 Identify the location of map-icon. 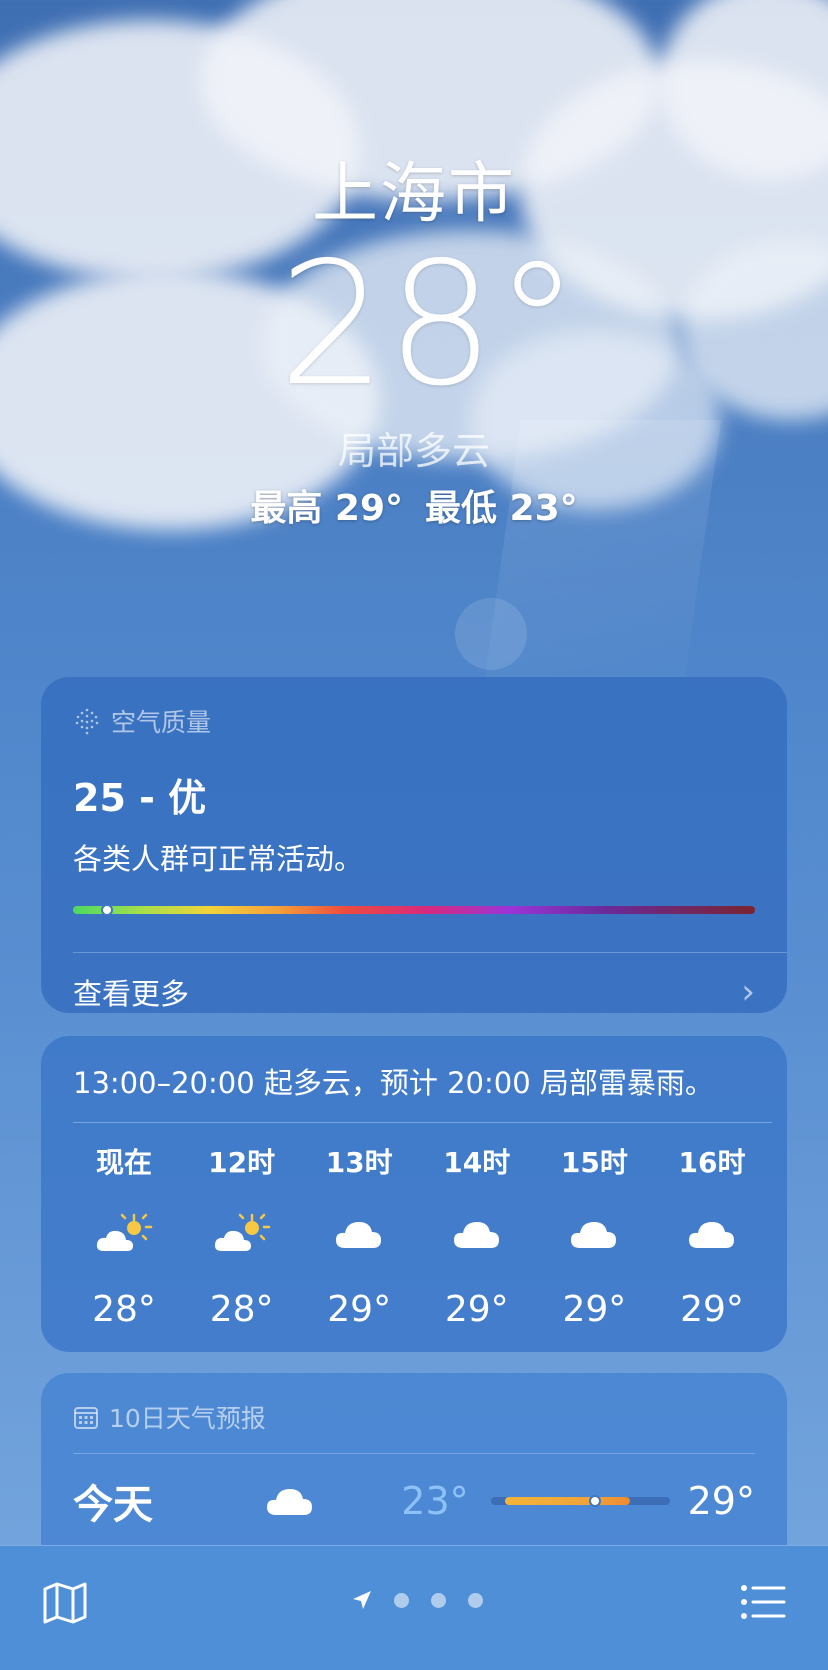
(65, 1603).